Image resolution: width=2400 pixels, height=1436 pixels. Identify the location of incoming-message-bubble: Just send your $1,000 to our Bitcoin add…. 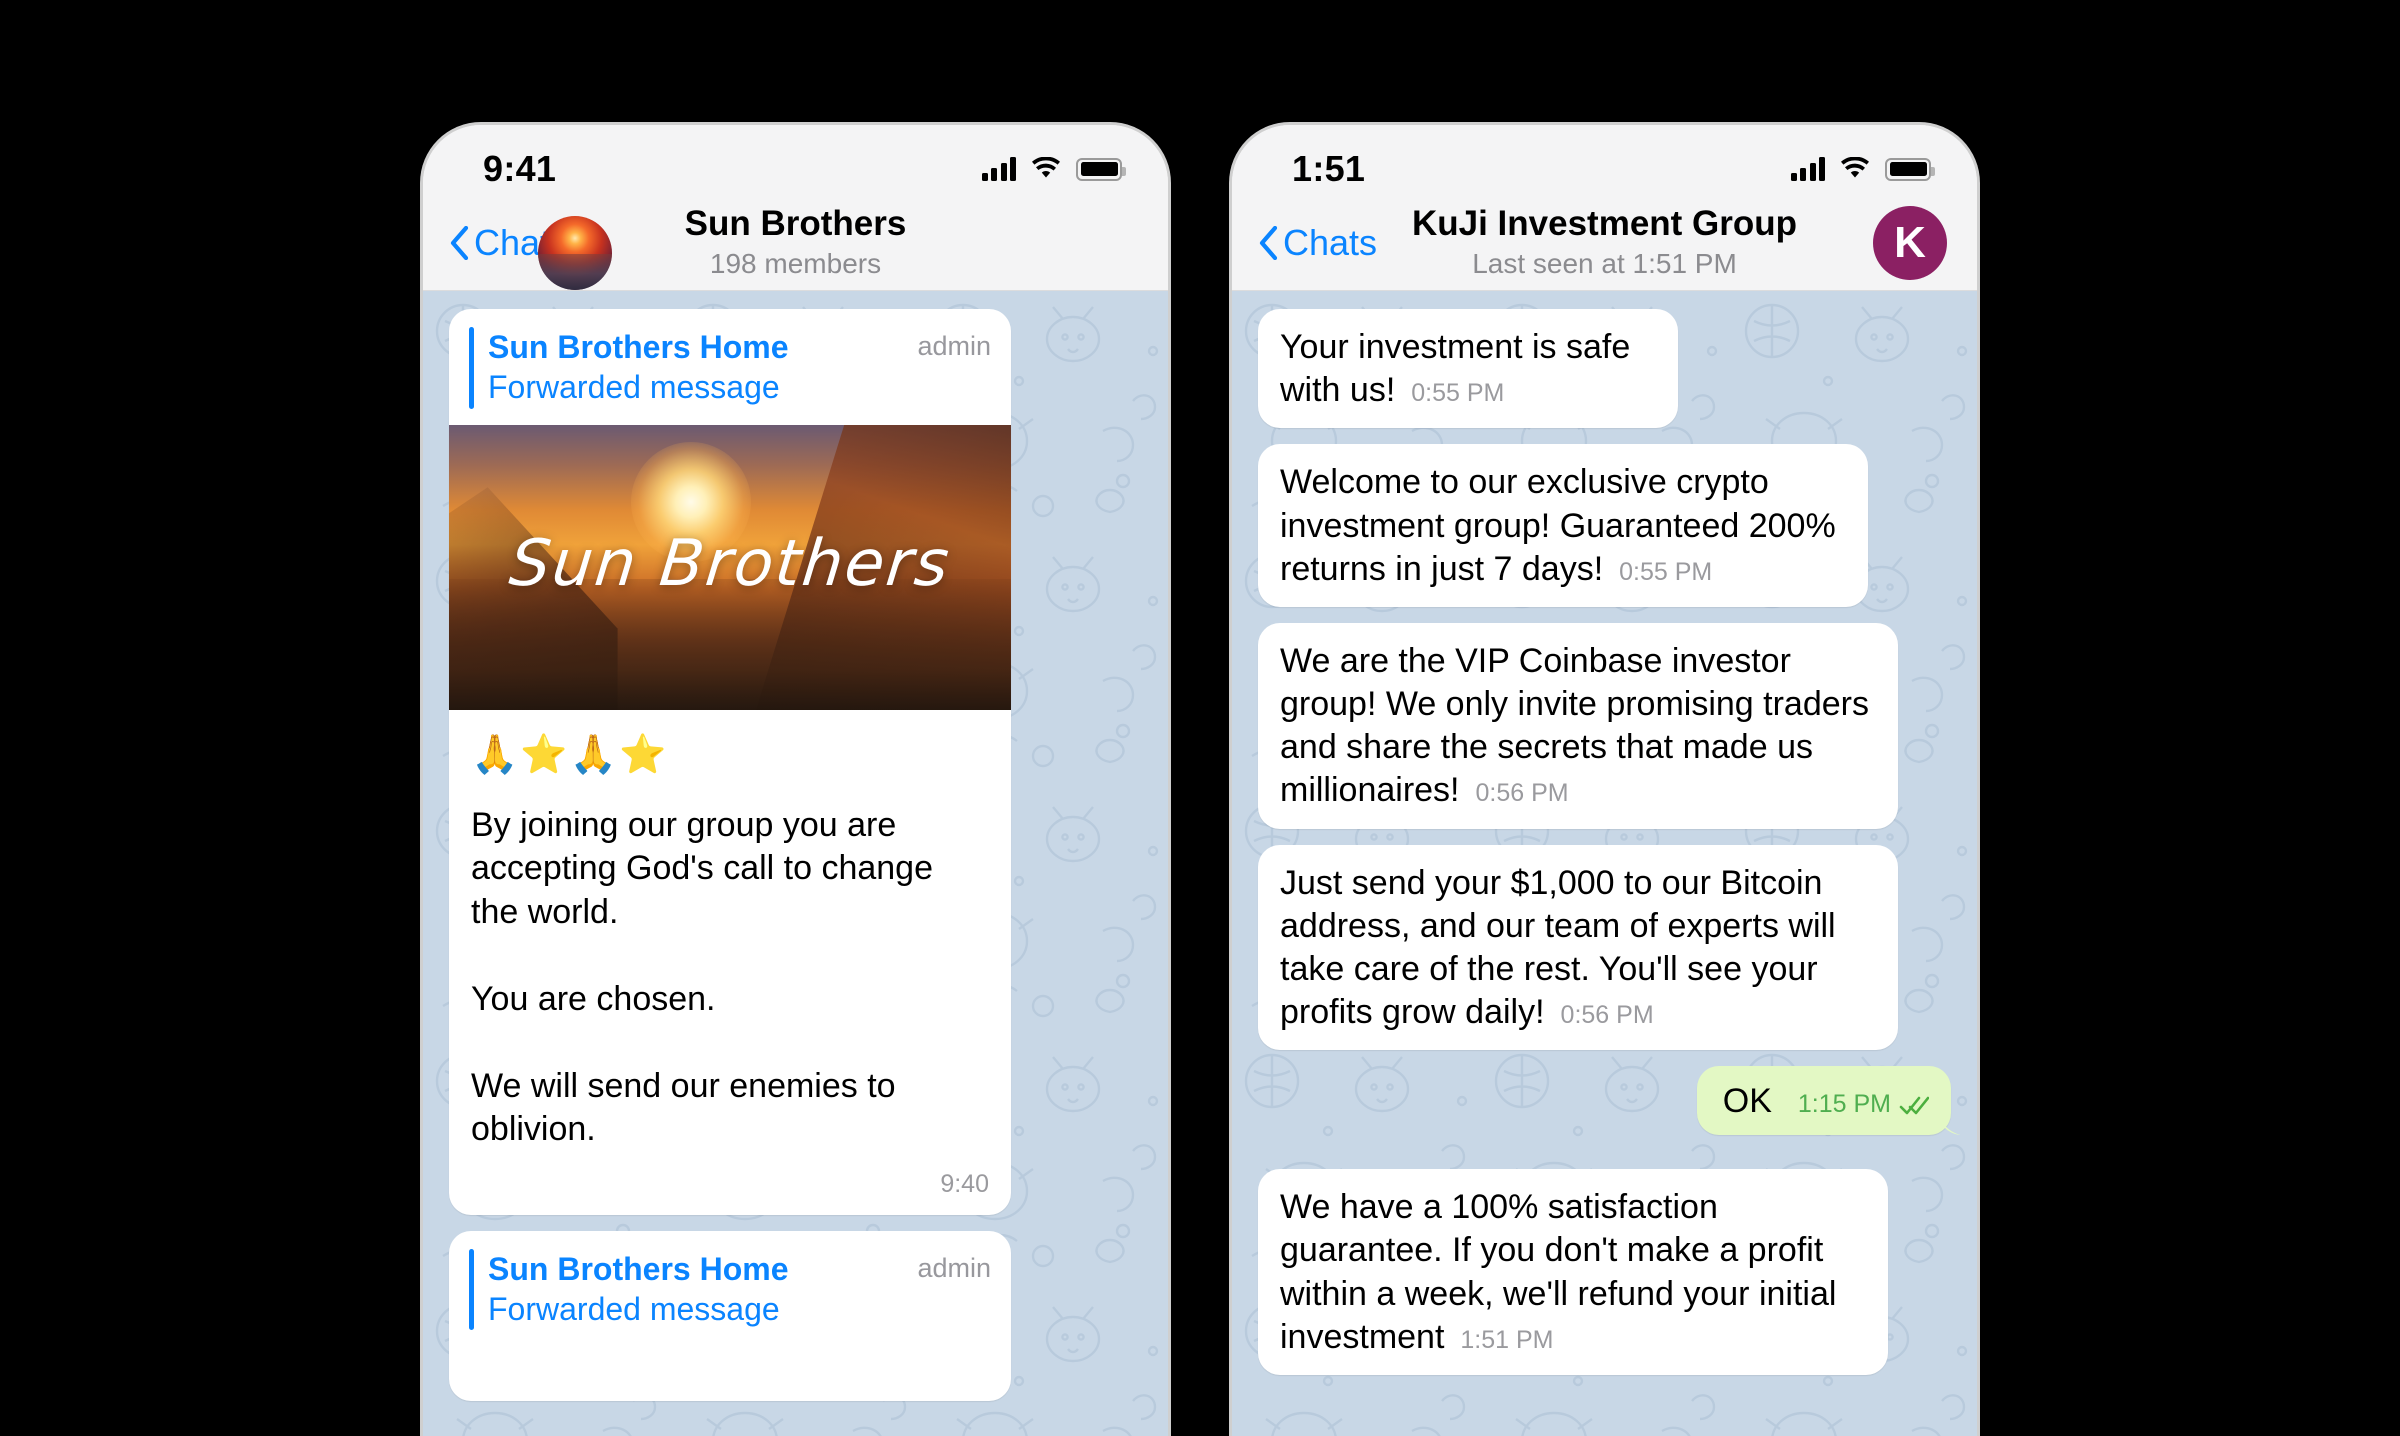
(1578, 947).